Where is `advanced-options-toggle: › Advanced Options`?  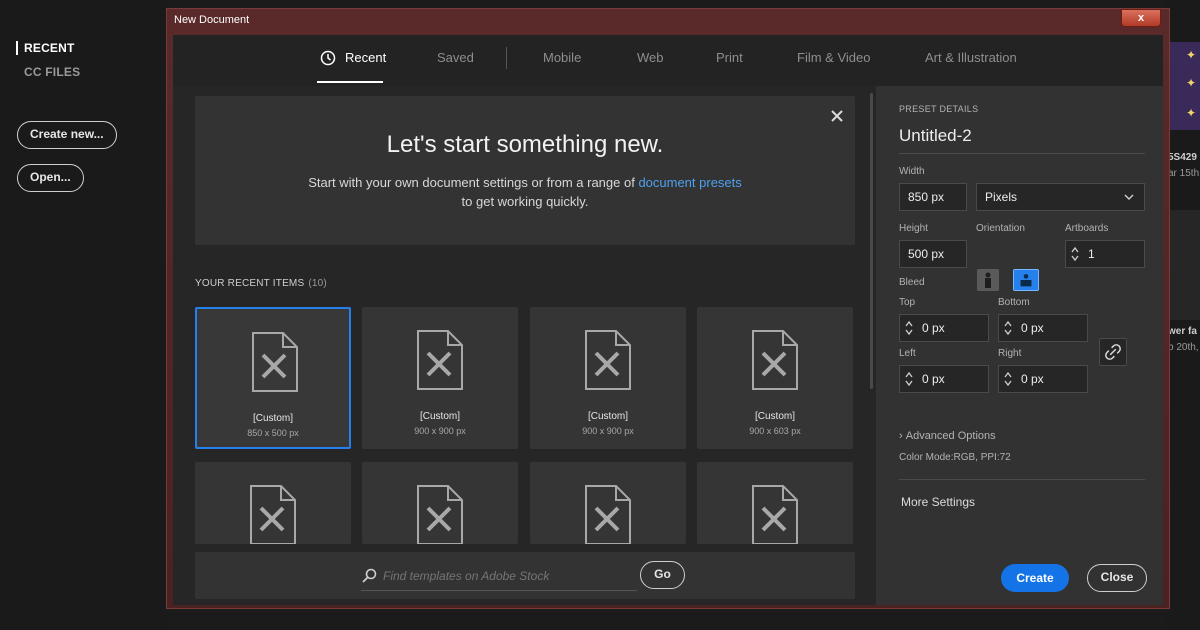 advanced-options-toggle: › Advanced Options is located at coordinates (947, 436).